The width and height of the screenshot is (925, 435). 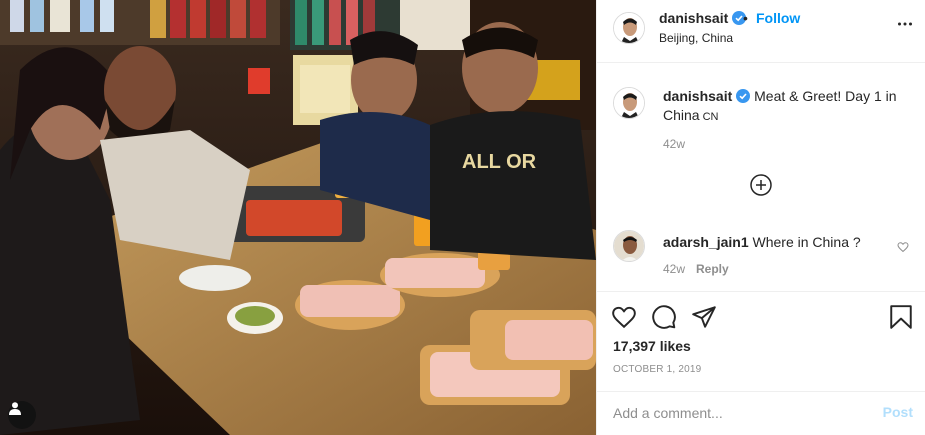 I want to click on save-button, so click(x=901, y=318).